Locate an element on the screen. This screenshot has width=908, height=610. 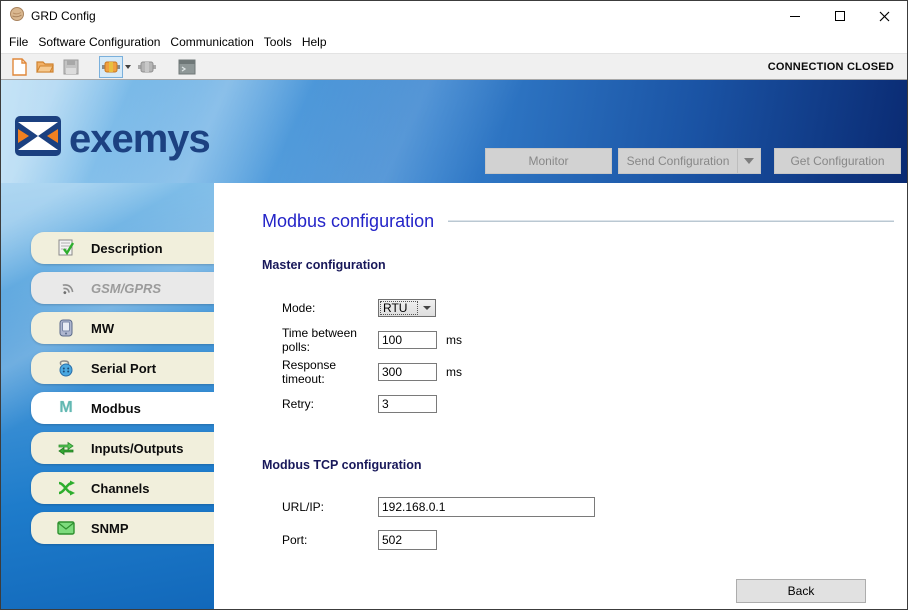
master-configuration-title: Master configuration is located at coordinates (324, 265).